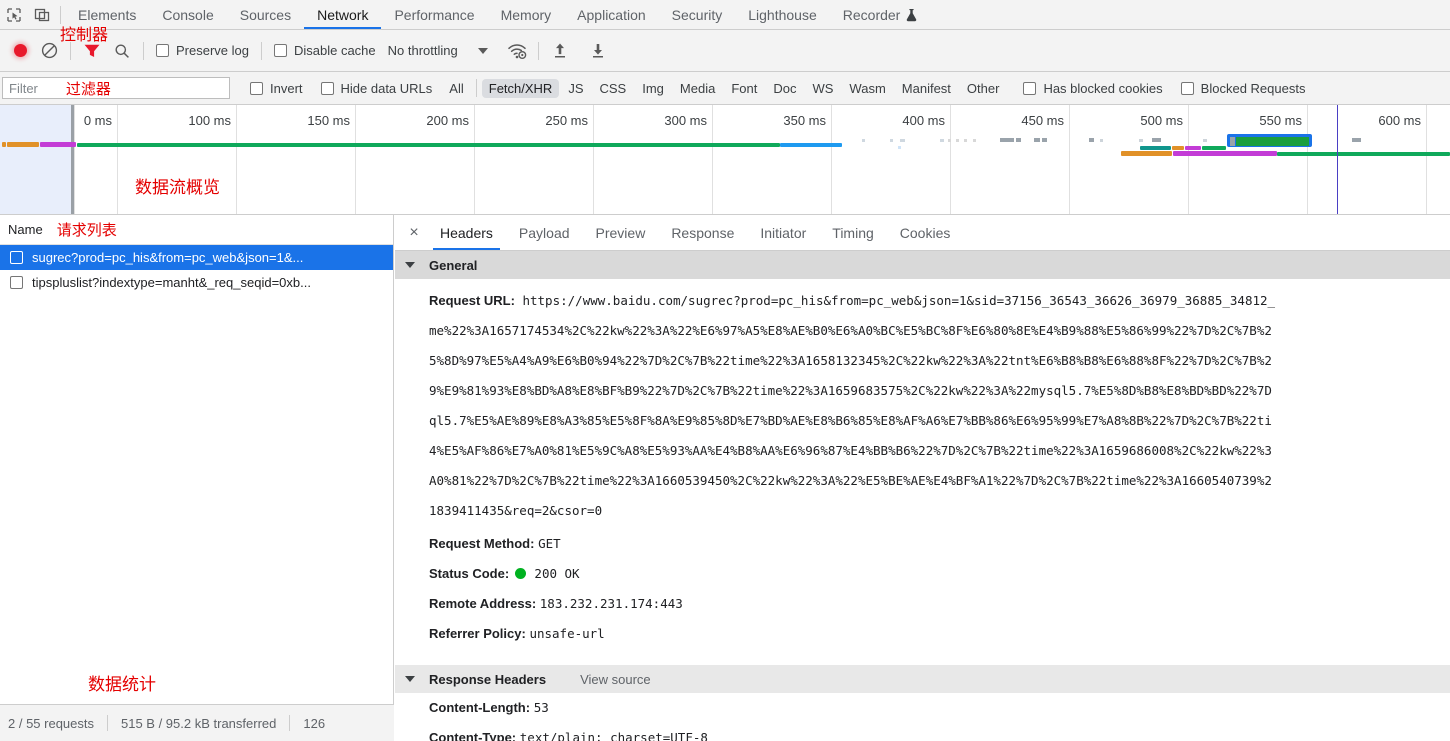 Image resolution: width=1450 pixels, height=741 pixels. Describe the element at coordinates (784, 88) in the screenshot. I see `filter-type-doc: Doc` at that location.